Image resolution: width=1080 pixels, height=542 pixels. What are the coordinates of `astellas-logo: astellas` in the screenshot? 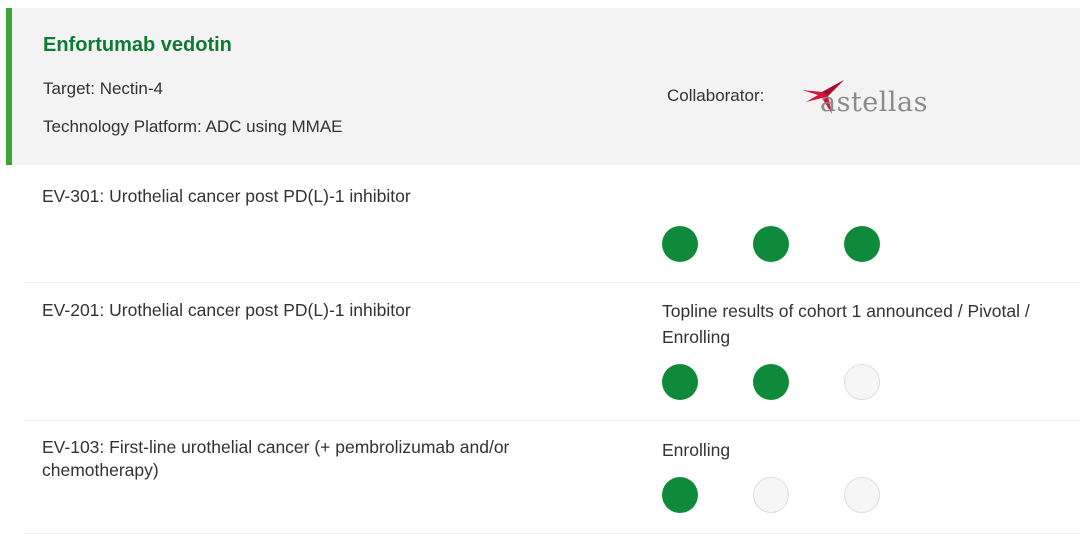 It's located at (872, 103).